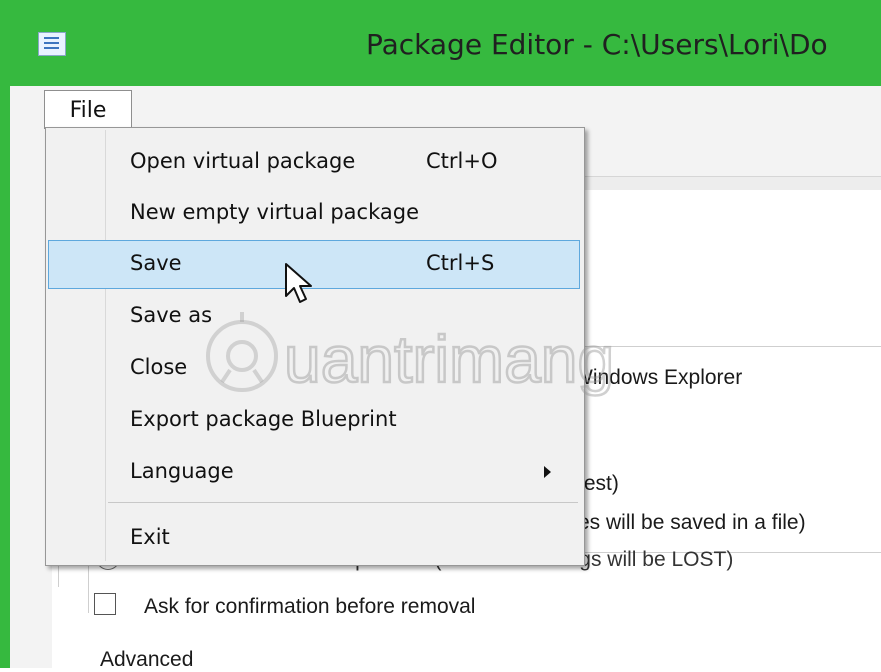 The width and height of the screenshot is (881, 672). Describe the element at coordinates (314, 213) in the screenshot. I see `menu-item-new: New empty virtual package` at that location.